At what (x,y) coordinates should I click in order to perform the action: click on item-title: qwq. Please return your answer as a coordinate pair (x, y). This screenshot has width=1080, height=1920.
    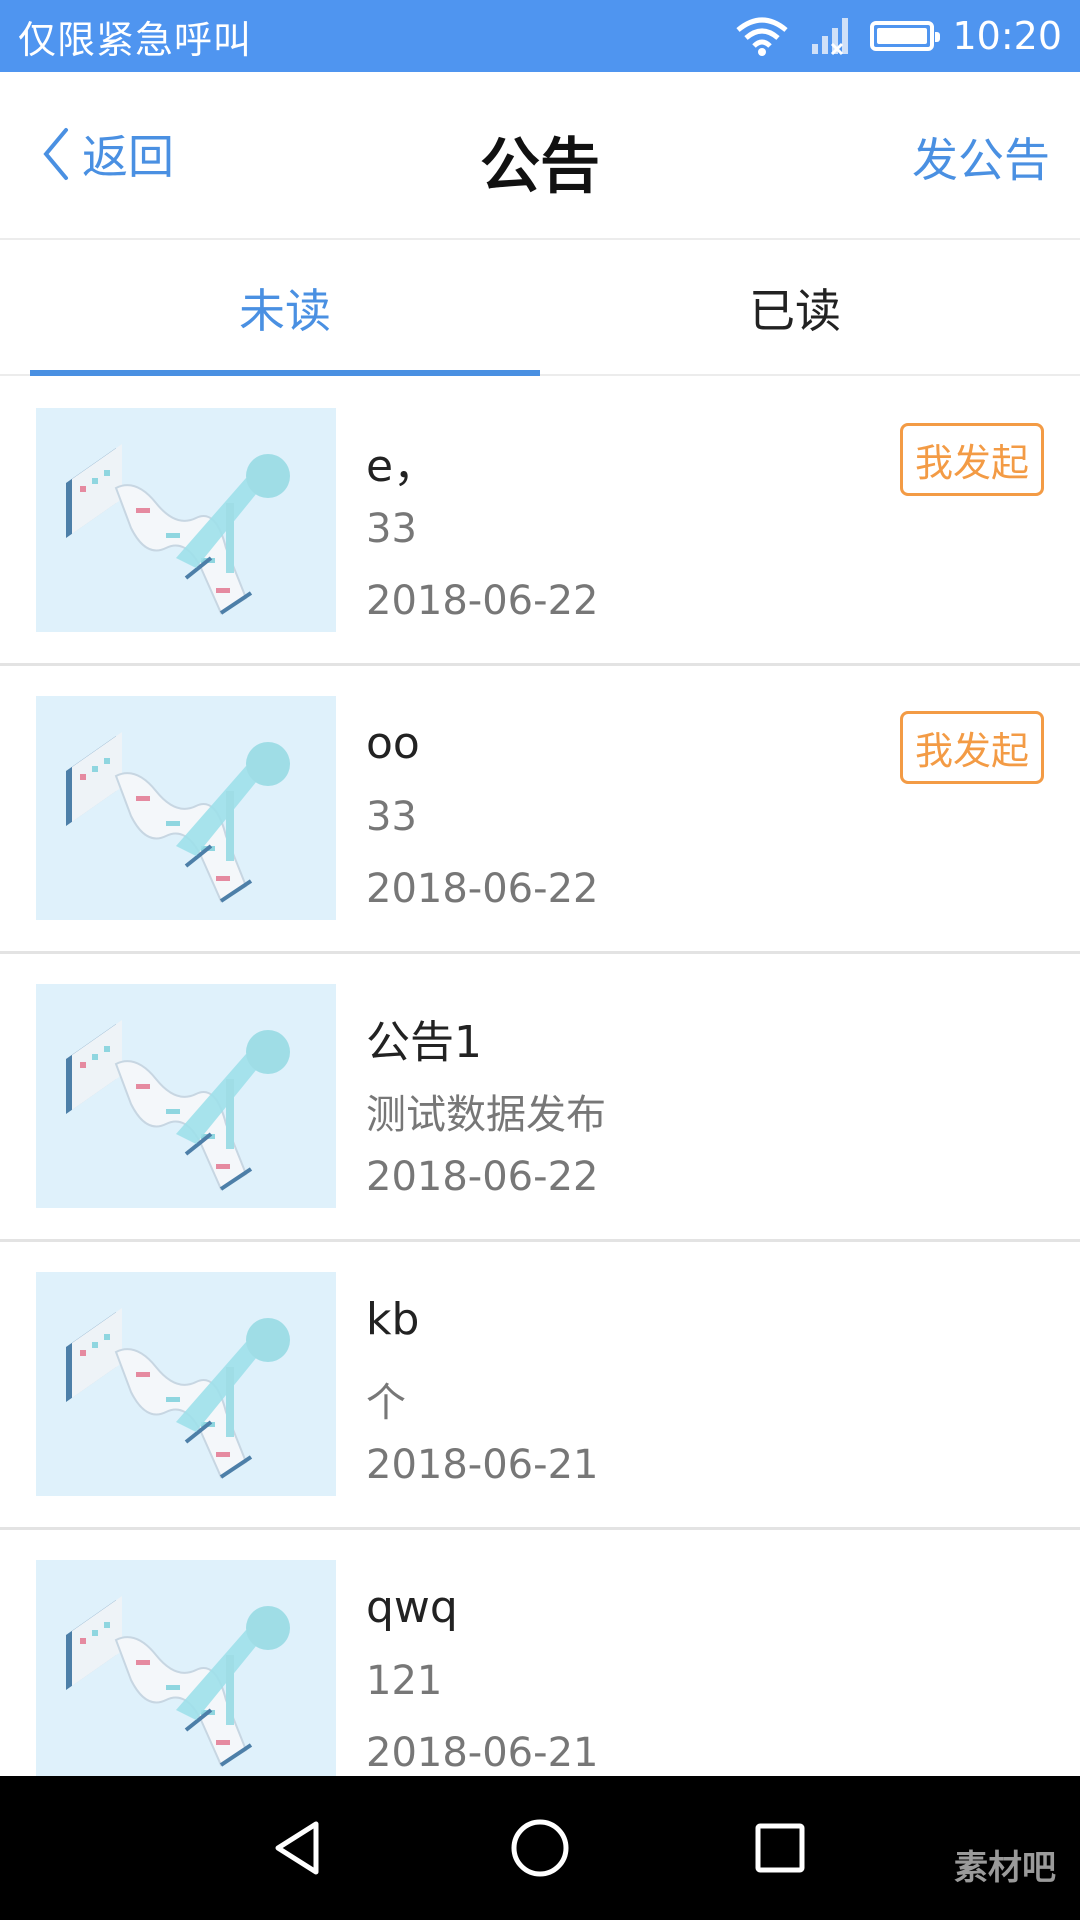
    Looking at the image, I should click on (412, 1607).